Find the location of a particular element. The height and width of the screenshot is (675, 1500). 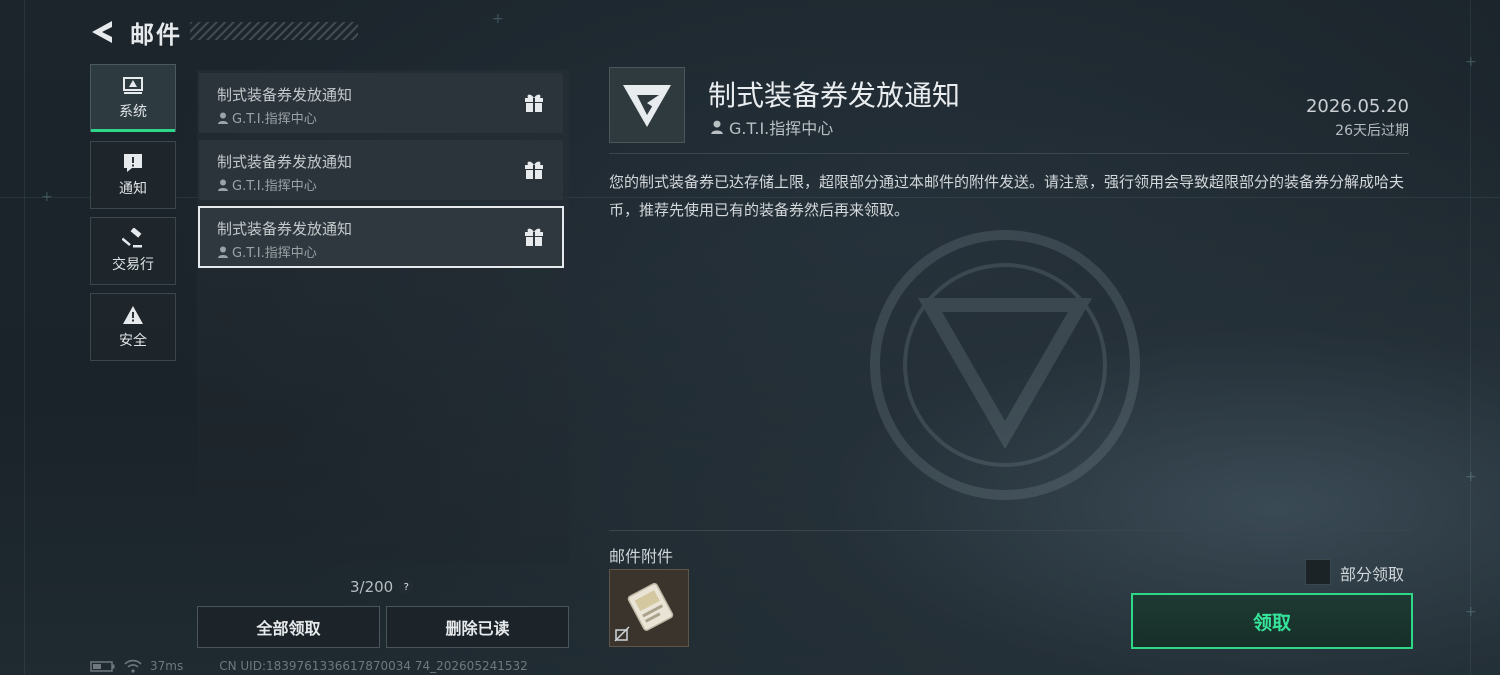

category-label: 系统 is located at coordinates (133, 112).